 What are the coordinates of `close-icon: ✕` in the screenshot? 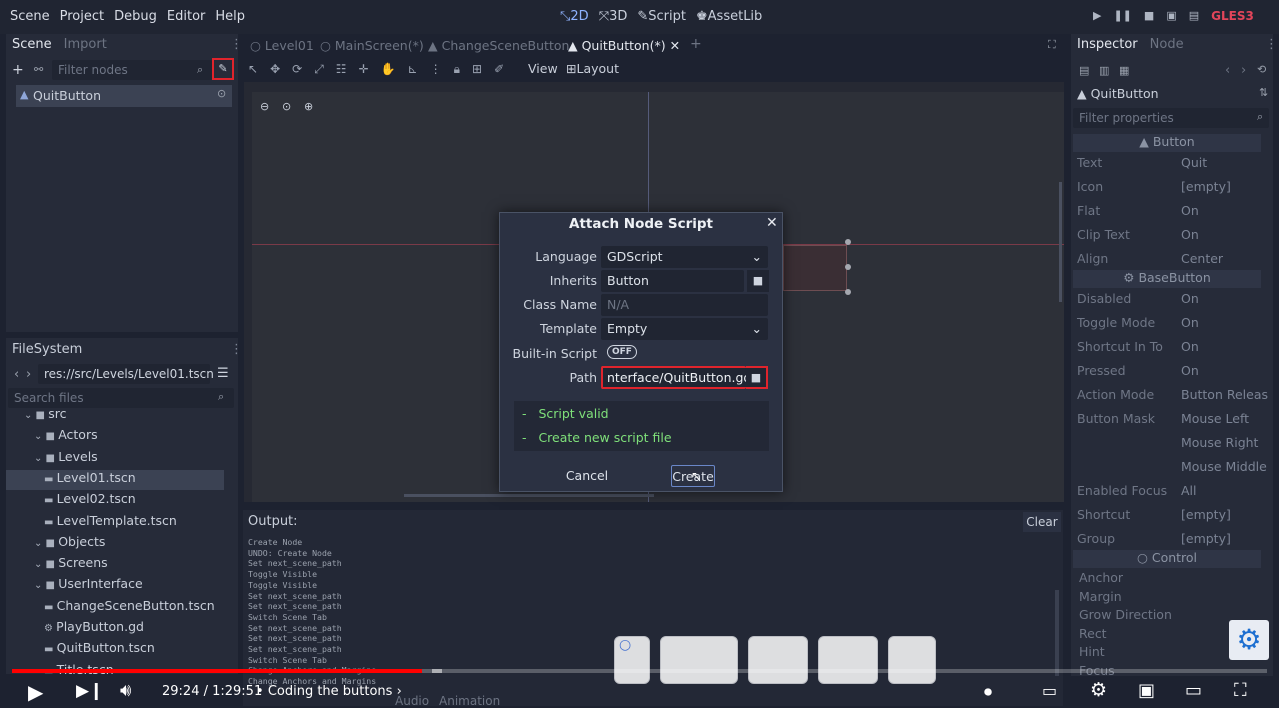 It's located at (772, 223).